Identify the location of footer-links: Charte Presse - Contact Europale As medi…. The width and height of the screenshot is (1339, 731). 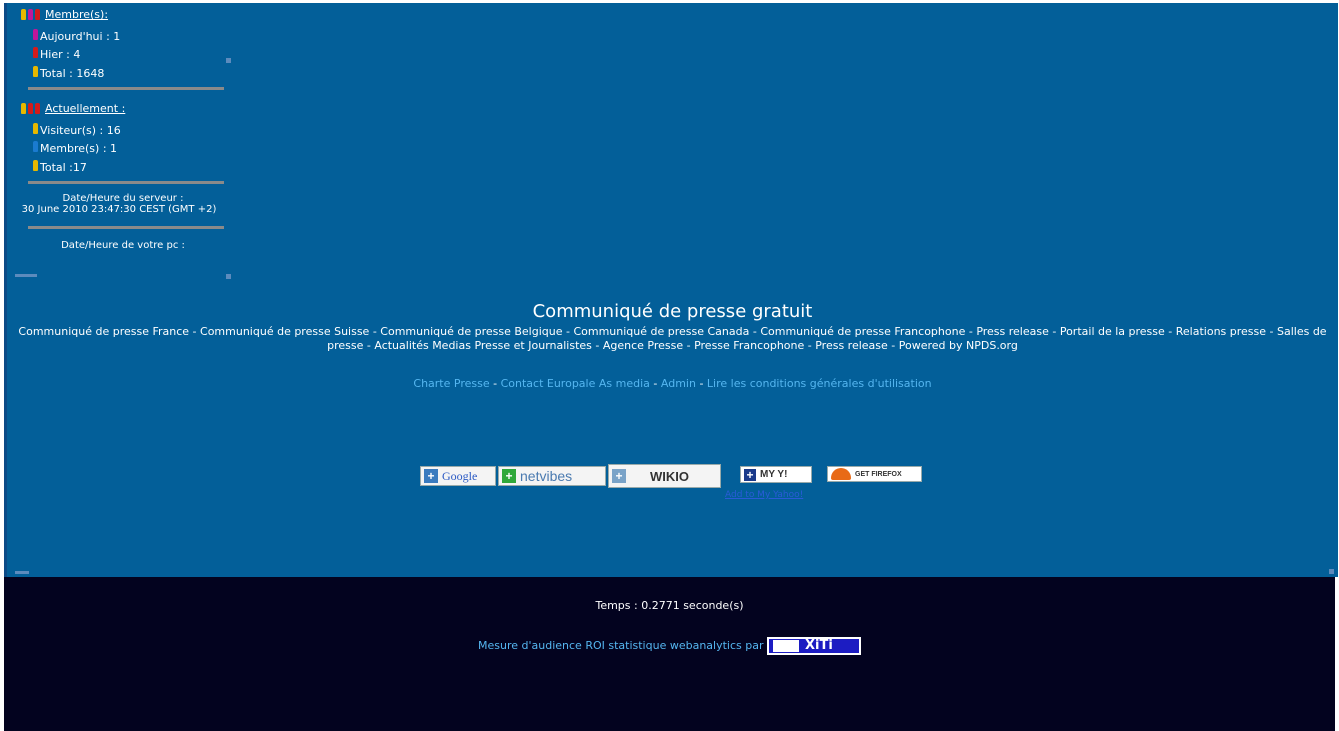
(672, 383).